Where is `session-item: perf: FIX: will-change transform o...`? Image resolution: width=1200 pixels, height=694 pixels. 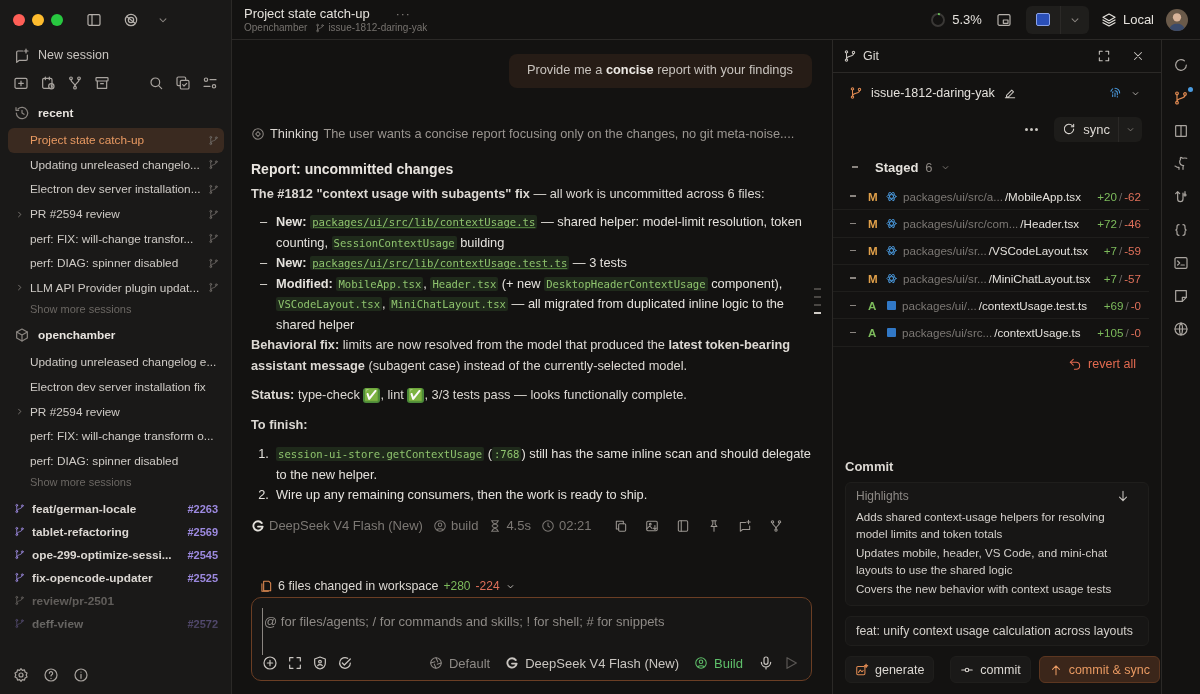
session-item: perf: FIX: will-change transform o... is located at coordinates (116, 436).